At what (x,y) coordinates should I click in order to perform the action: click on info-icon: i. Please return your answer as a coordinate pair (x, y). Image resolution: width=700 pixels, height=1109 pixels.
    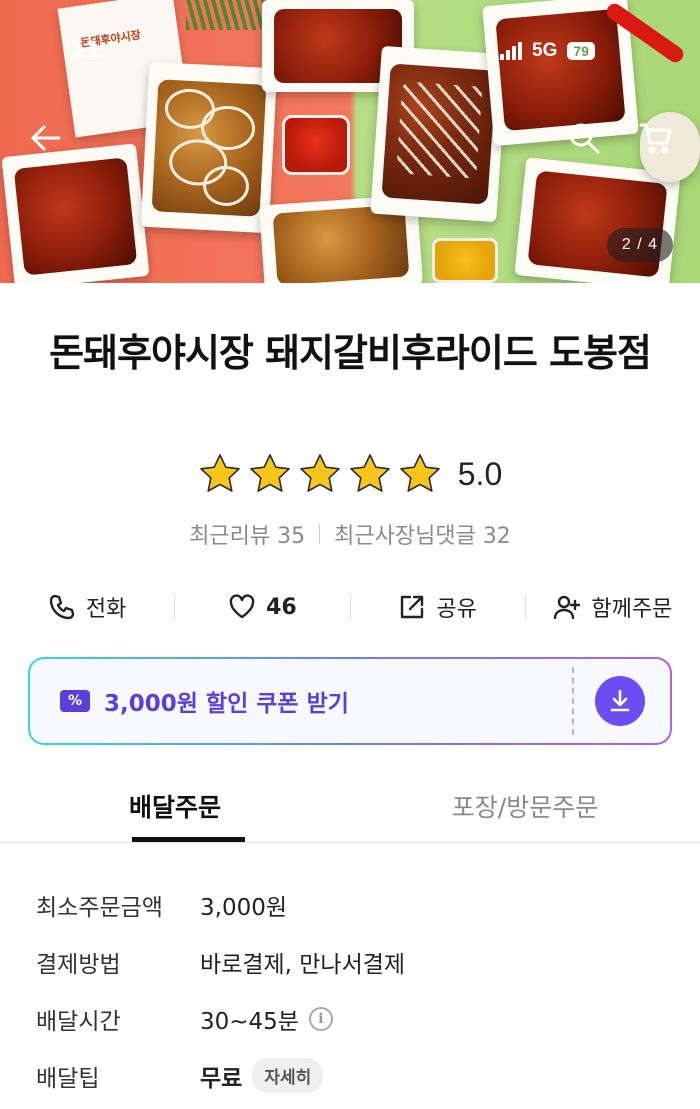
    Looking at the image, I should click on (320, 1018).